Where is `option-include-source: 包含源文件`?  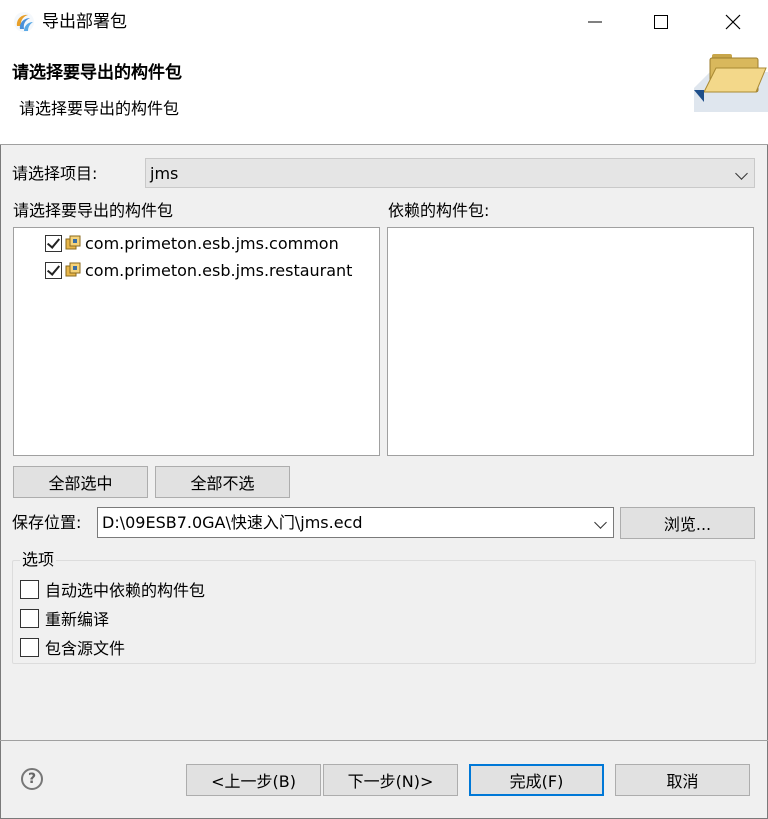
option-include-source: 包含源文件 is located at coordinates (72, 647).